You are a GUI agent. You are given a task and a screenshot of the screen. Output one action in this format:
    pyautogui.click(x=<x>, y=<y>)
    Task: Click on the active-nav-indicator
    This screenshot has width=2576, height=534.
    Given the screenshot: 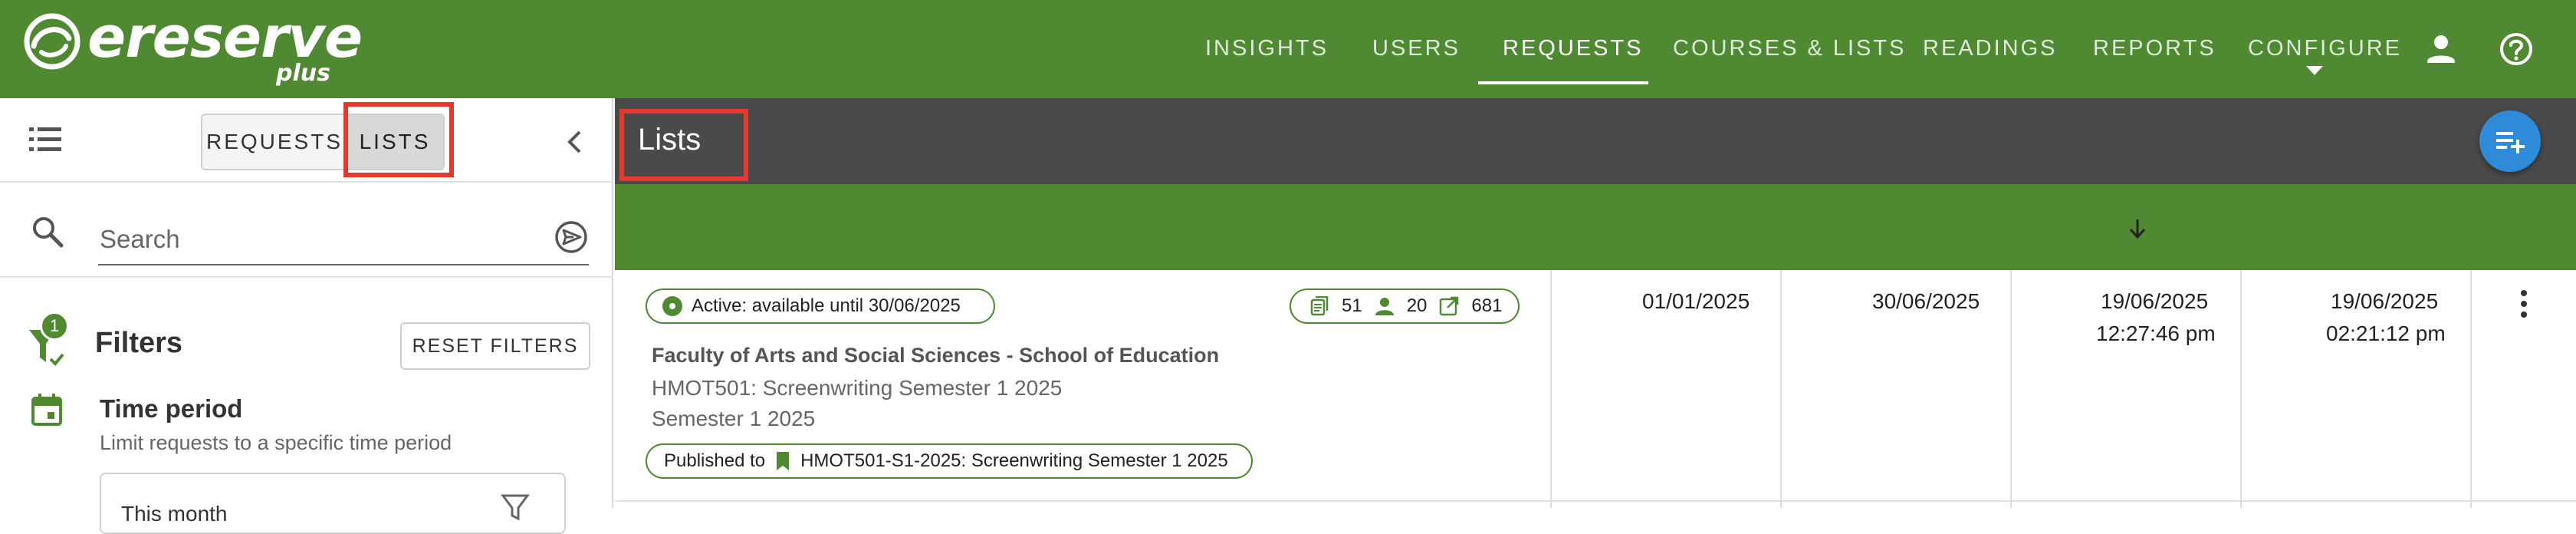 What is the action you would take?
    pyautogui.click(x=1563, y=83)
    